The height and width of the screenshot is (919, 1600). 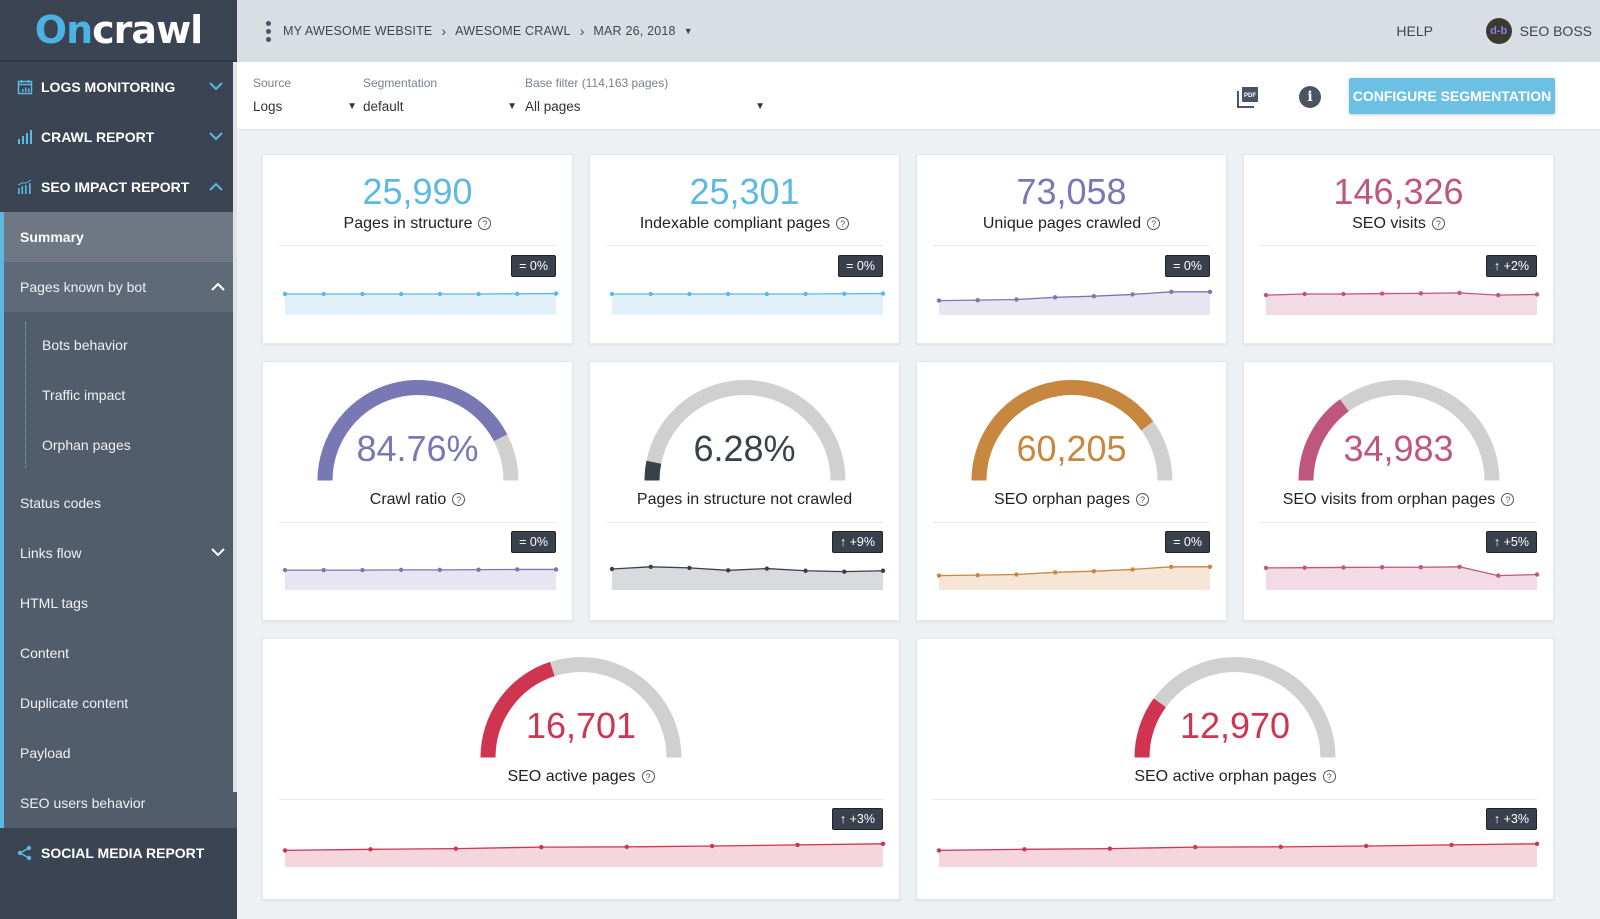 What do you see at coordinates (120, 237) in the screenshot?
I see `sidebar-item-summary: Summary` at bounding box center [120, 237].